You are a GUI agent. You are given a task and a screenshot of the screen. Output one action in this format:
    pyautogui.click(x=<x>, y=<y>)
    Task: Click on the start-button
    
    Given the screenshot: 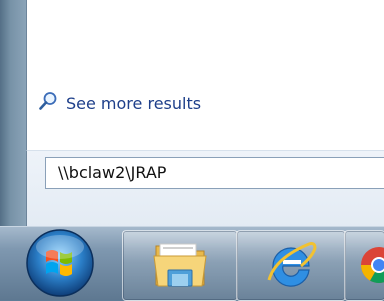 What is the action you would take?
    pyautogui.click(x=60, y=263)
    